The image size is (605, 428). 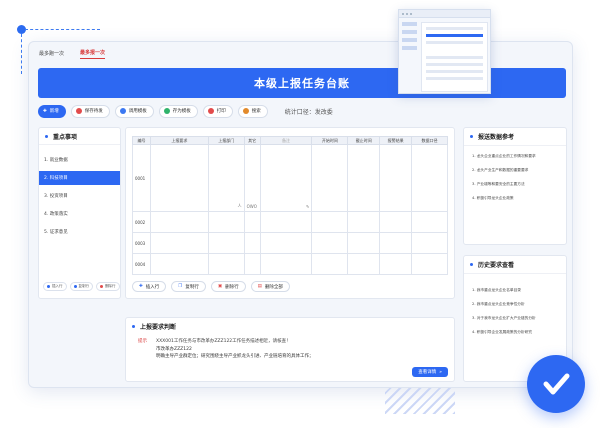 What do you see at coordinates (79, 160) in the screenshot?
I see `list-item: 1. 就业数据` at bounding box center [79, 160].